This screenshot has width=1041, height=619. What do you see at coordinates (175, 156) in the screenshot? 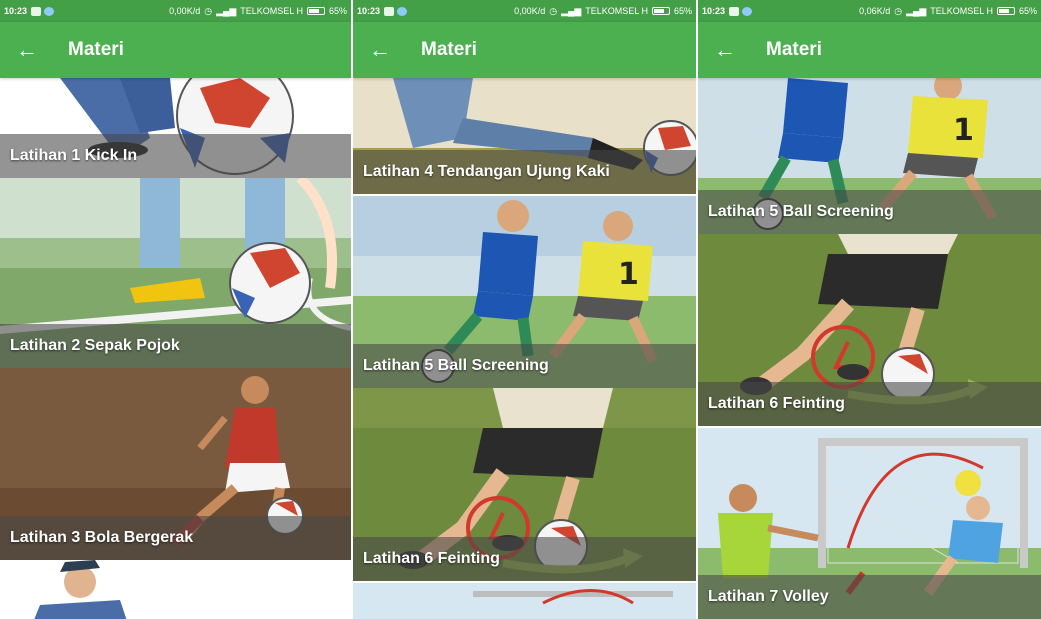
I see `list-item-label: Latihan 1 Kick In` at bounding box center [175, 156].